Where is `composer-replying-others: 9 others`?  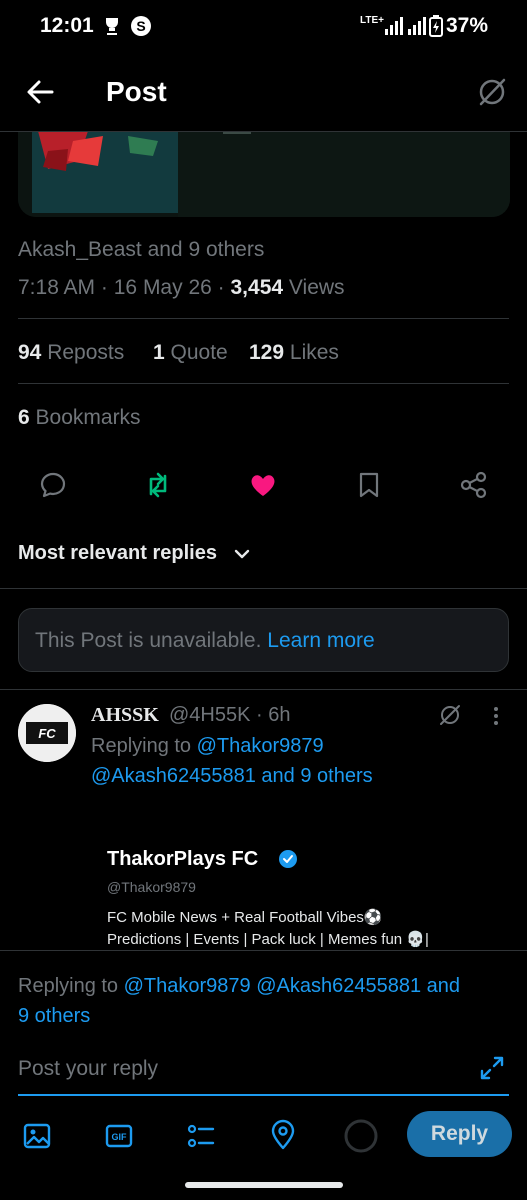 composer-replying-others: 9 others is located at coordinates (54, 1016).